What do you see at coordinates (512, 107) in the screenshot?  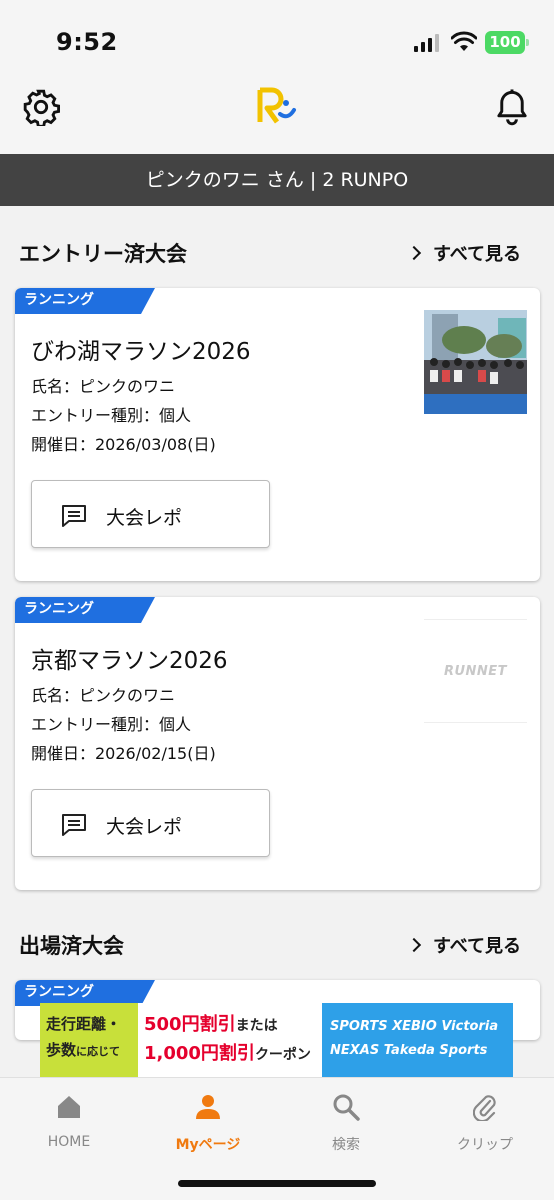 I see `bell-icon` at bounding box center [512, 107].